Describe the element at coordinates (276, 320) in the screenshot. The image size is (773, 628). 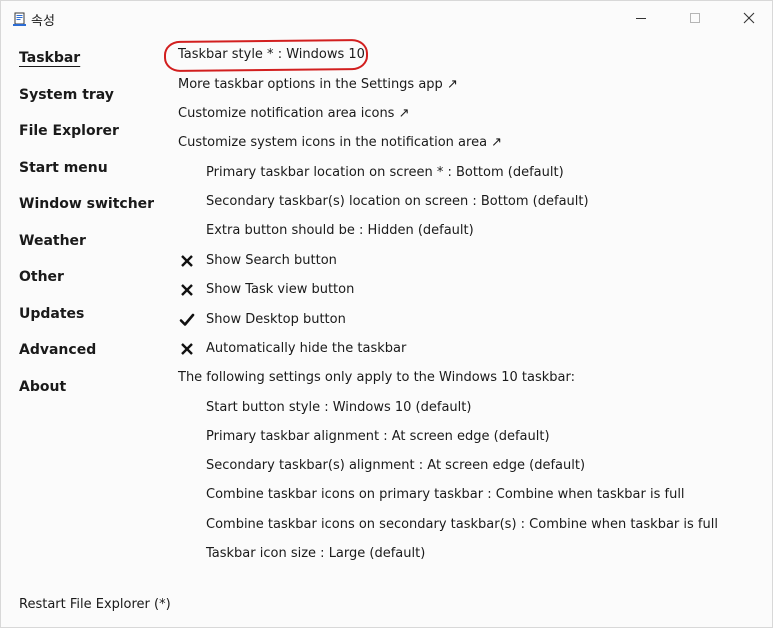
I see `show-desktop-toggle: Show Desktop button` at that location.